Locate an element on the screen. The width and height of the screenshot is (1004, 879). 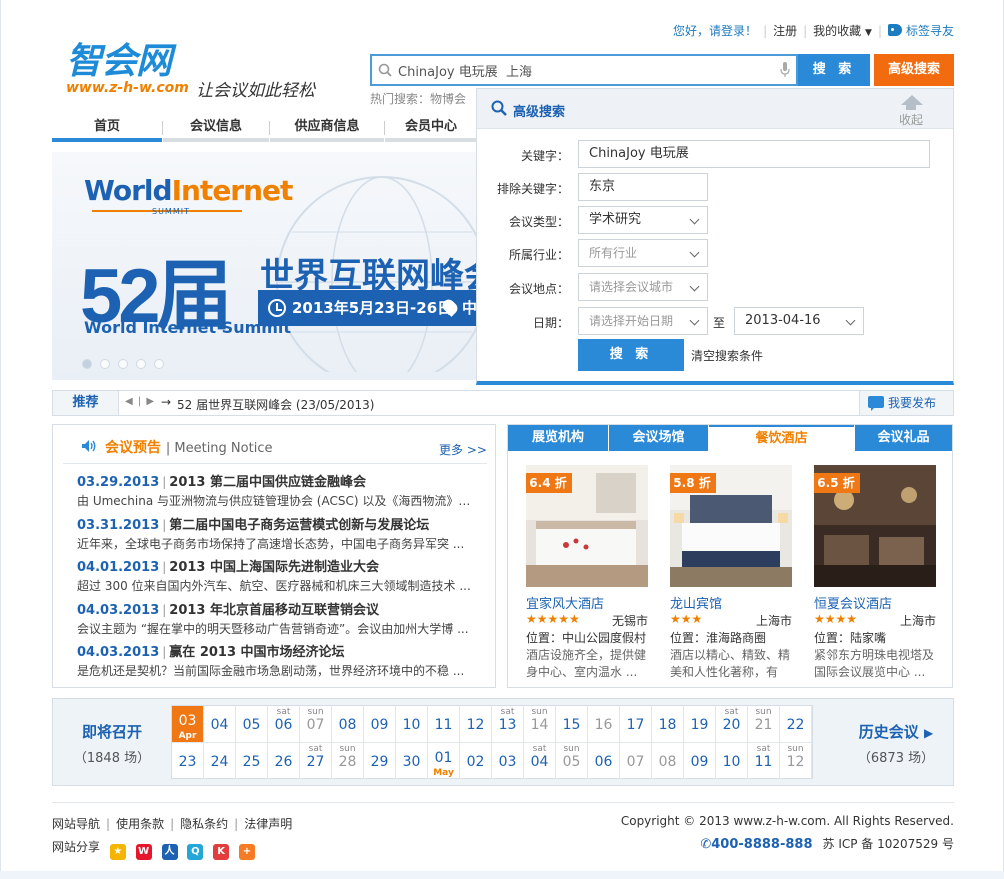
calendar-day: 16 is located at coordinates (604, 724).